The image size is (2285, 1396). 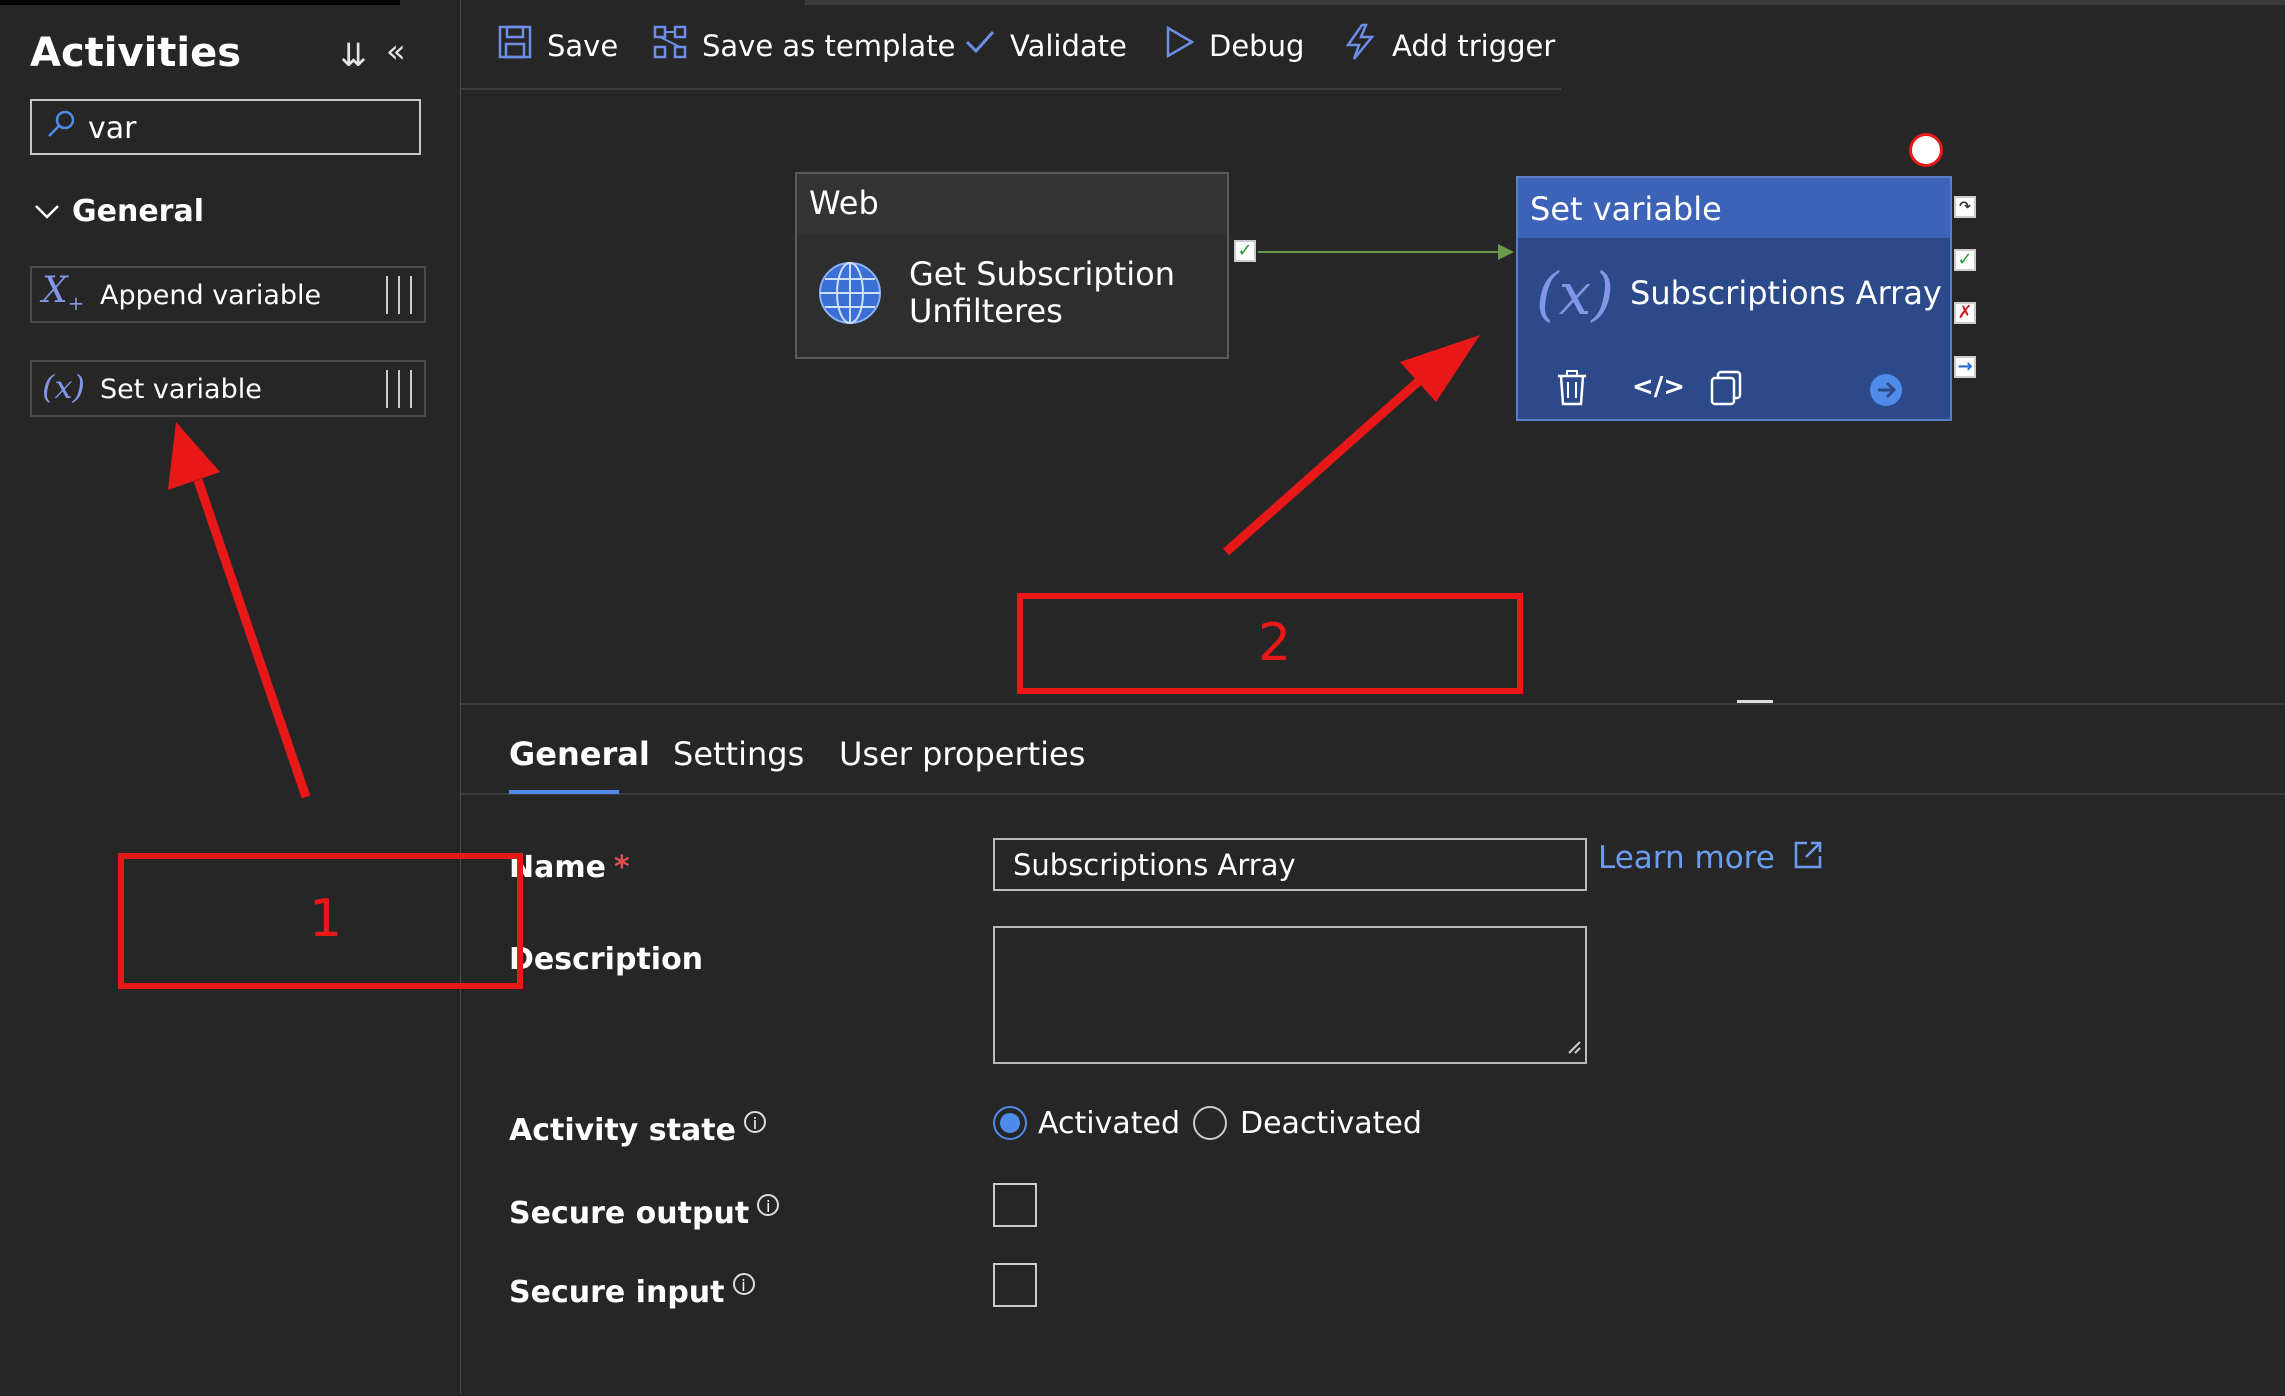 What do you see at coordinates (1012, 204) in the screenshot?
I see `node-type-label: Web` at bounding box center [1012, 204].